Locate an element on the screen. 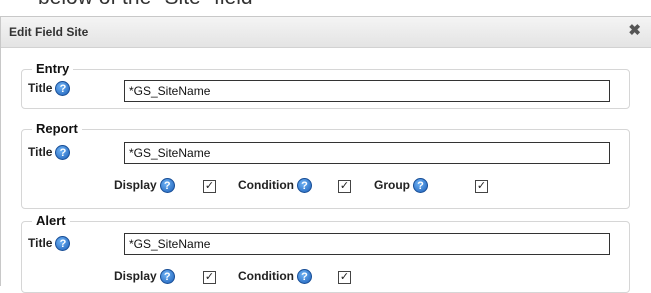 This screenshot has width=651, height=293. entry-legend: Entry is located at coordinates (53, 68).